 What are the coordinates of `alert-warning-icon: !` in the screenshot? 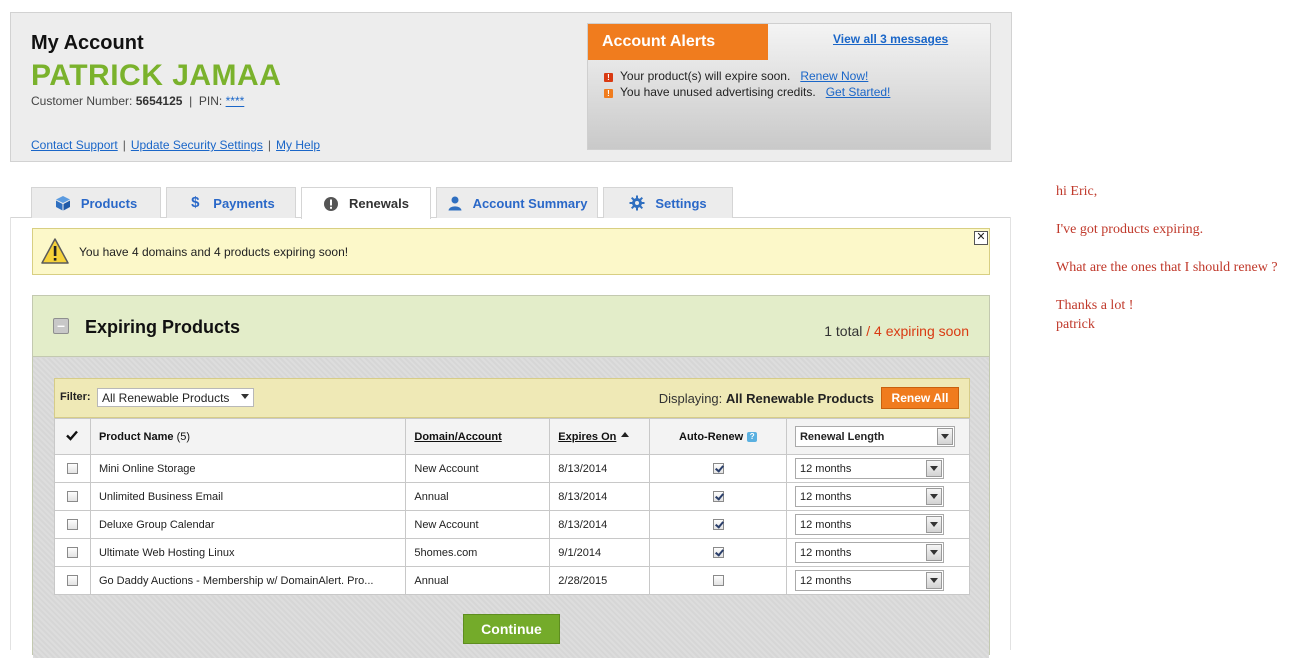 It's located at (608, 93).